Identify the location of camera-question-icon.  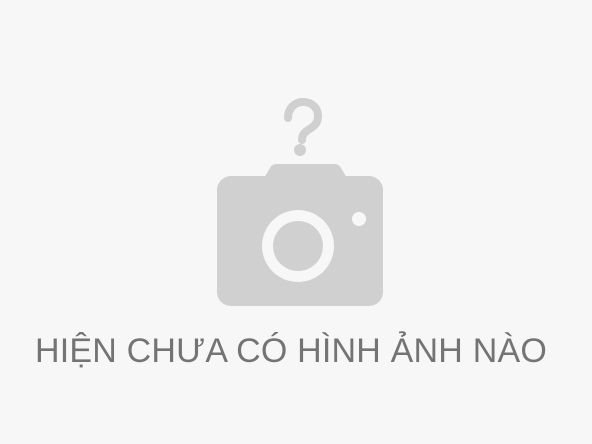
(300, 204).